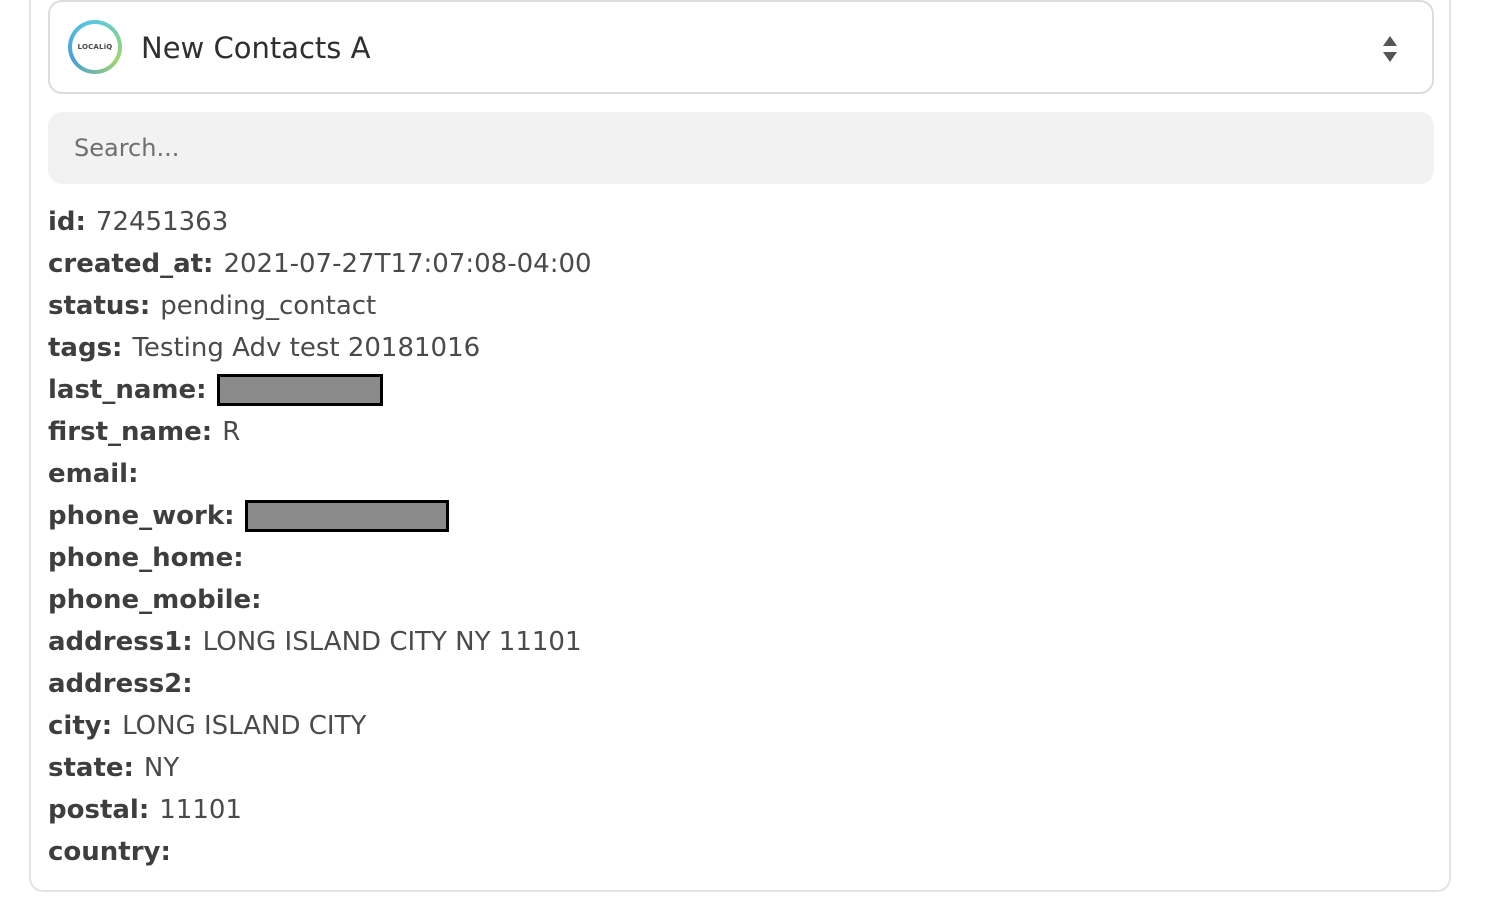  I want to click on field-row-postal: postal: 11101, so click(738, 810).